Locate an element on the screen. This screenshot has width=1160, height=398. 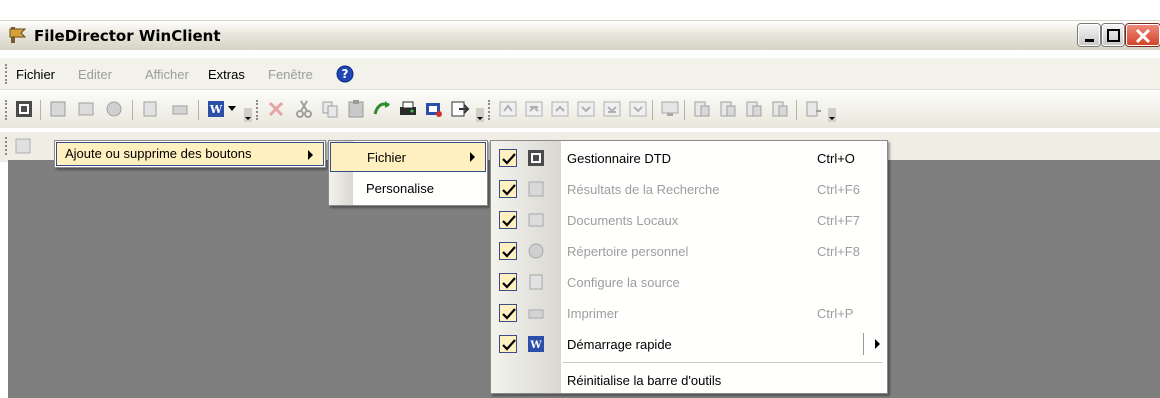
menu-item-label: Configure la source is located at coordinates (623, 282).